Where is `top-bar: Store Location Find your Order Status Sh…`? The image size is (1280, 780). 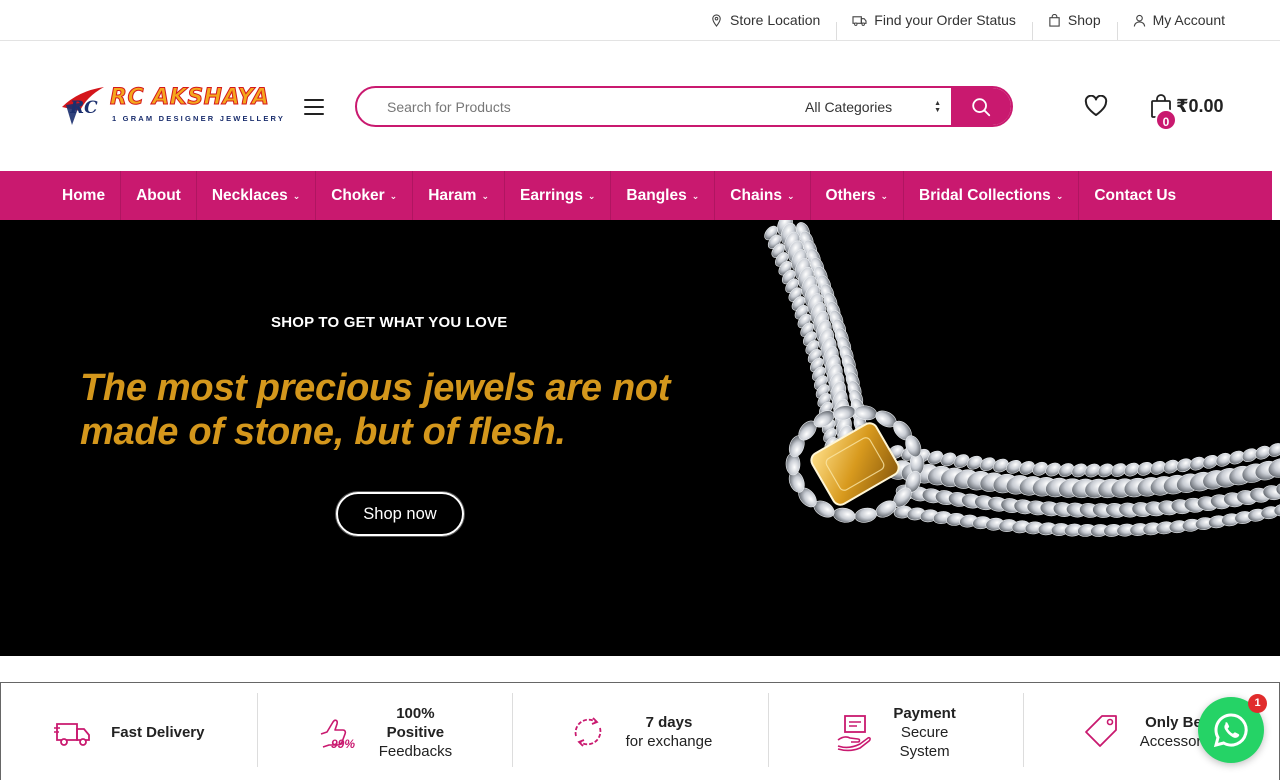 top-bar: Store Location Find your Order Status Sh… is located at coordinates (640, 20).